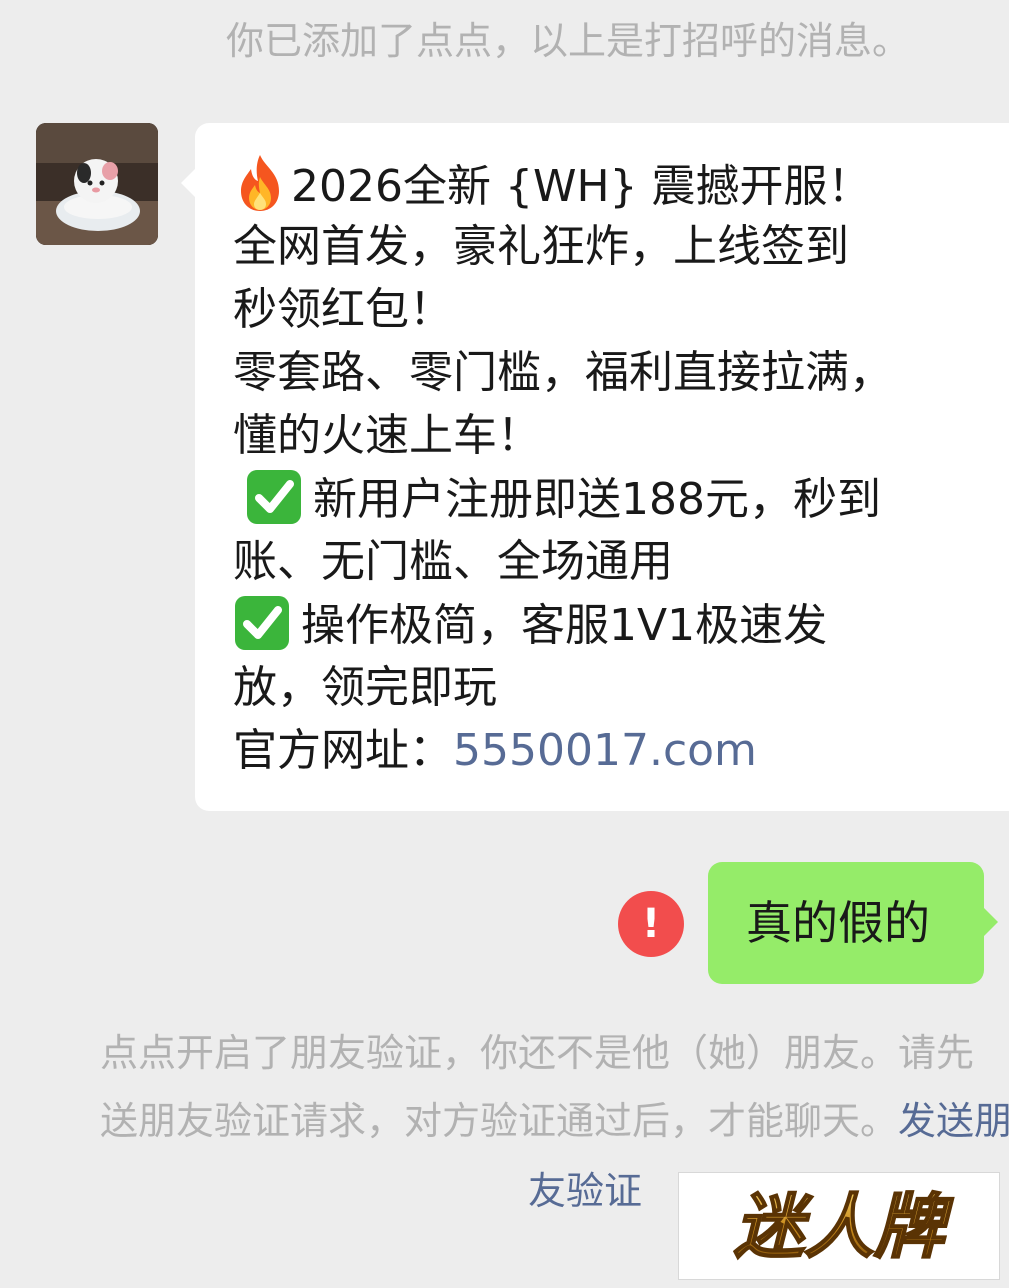 The width and height of the screenshot is (1009, 1288). What do you see at coordinates (568, 41) in the screenshot?
I see `system-added-notice: 你已添加了点点，以上是打招呼的消息。` at bounding box center [568, 41].